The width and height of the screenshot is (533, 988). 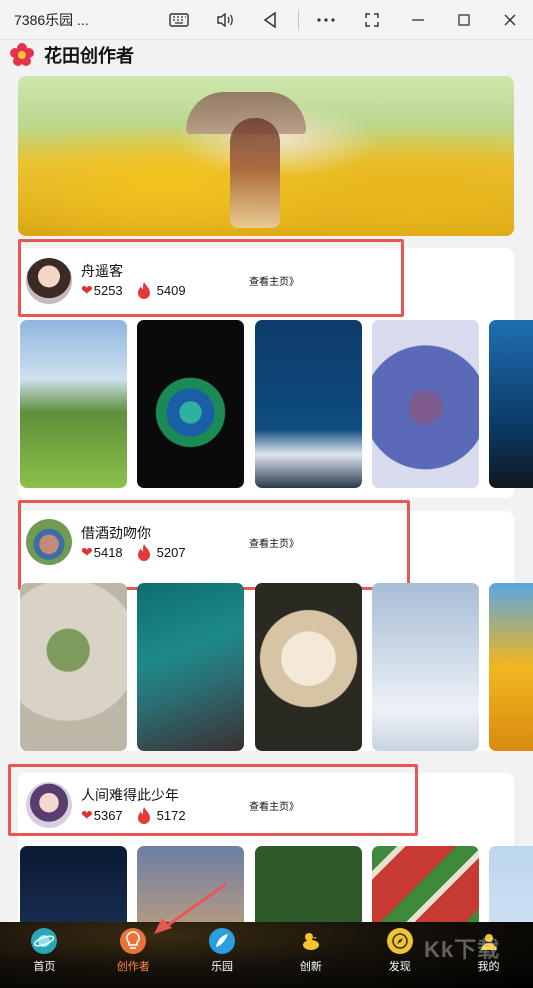 What do you see at coordinates (133, 941) in the screenshot?
I see `lightbulb-icon` at bounding box center [133, 941].